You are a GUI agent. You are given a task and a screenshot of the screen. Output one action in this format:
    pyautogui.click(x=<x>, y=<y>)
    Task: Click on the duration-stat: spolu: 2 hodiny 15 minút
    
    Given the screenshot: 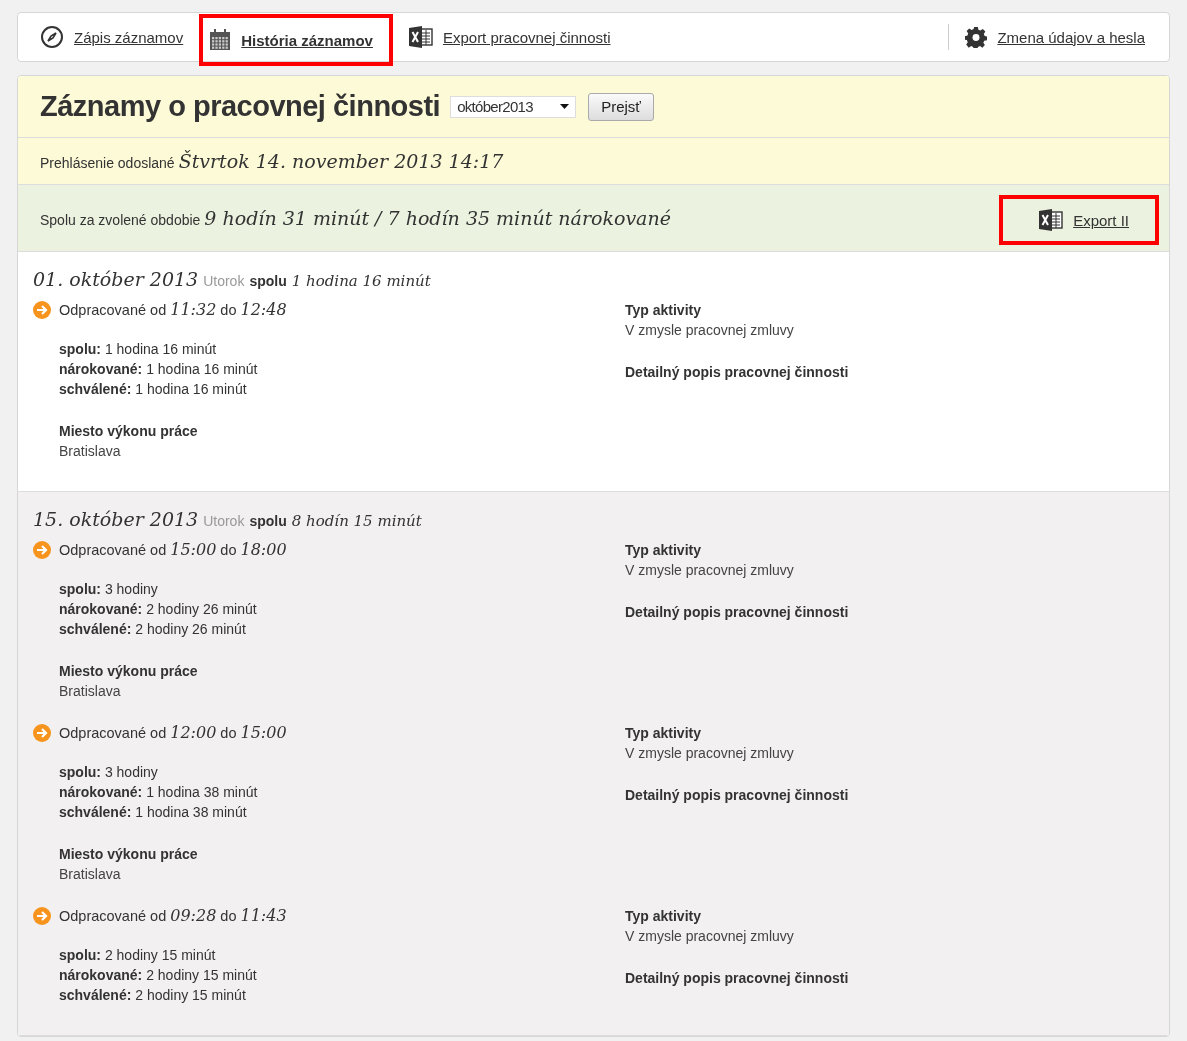 What is the action you would take?
    pyautogui.click(x=138, y=955)
    